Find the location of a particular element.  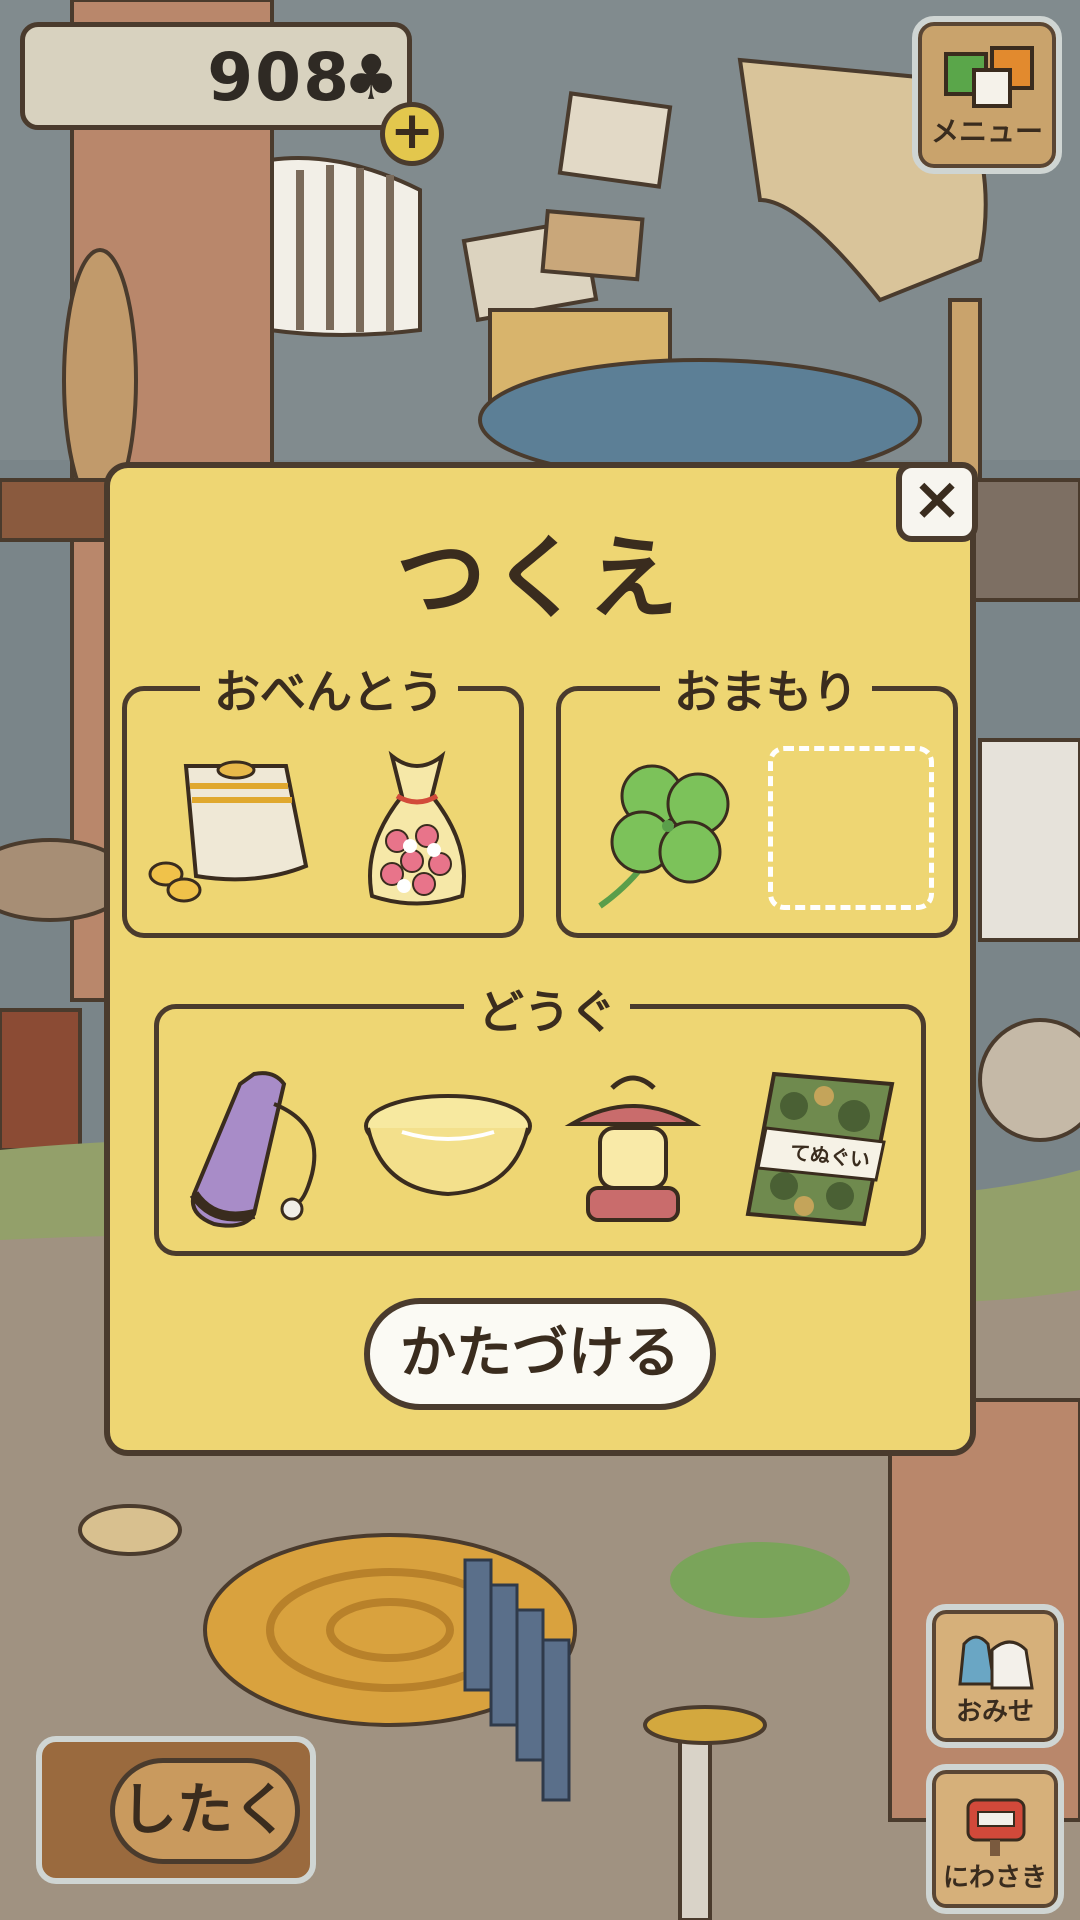

omamori-group-label: おまもり is located at coordinates (766, 689).